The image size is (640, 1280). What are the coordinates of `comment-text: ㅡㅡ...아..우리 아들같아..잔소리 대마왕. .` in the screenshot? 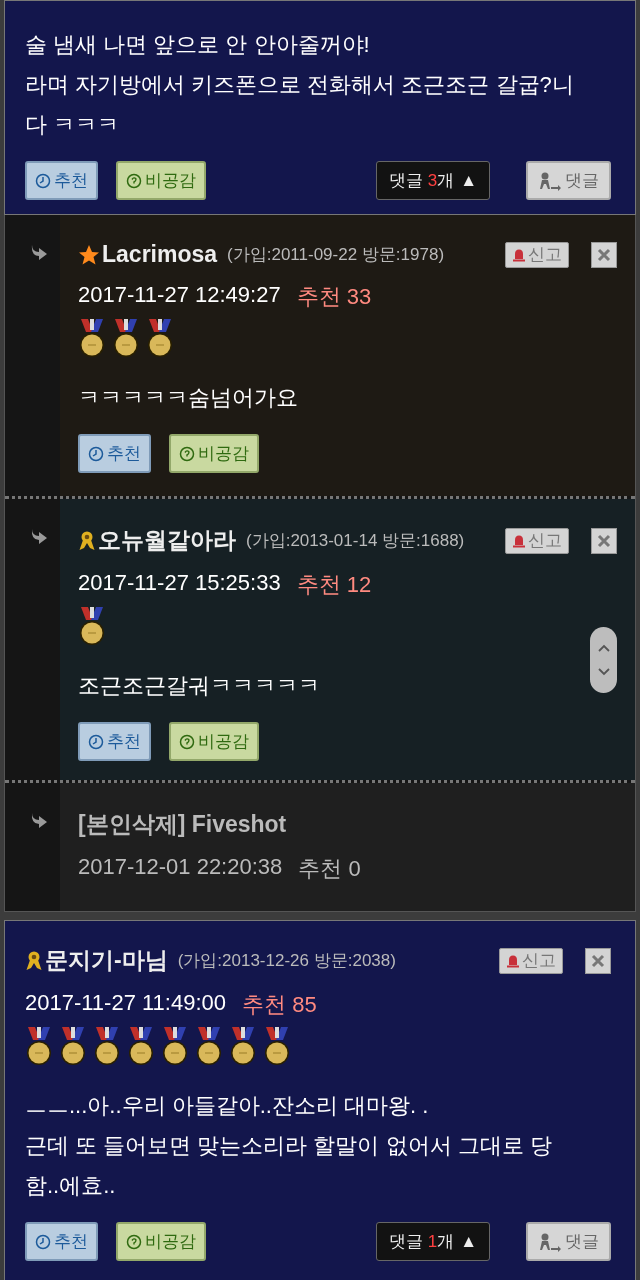 It's located at (227, 1106).